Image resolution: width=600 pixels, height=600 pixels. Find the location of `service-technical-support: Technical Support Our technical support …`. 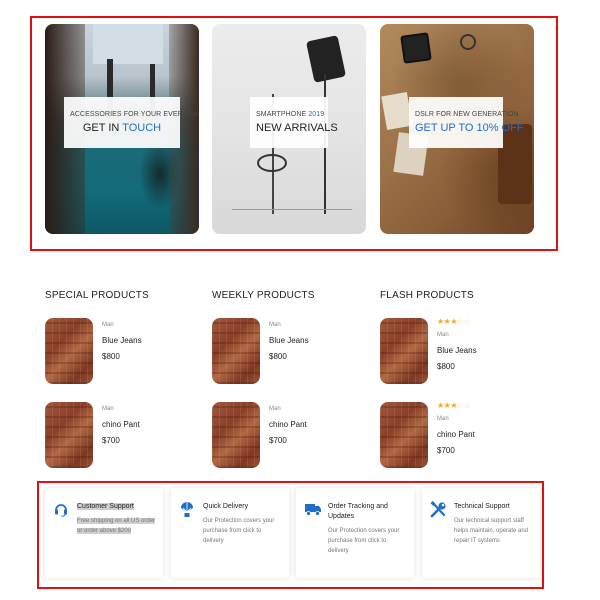

service-technical-support: Technical Support Our technical support … is located at coordinates (481, 533).